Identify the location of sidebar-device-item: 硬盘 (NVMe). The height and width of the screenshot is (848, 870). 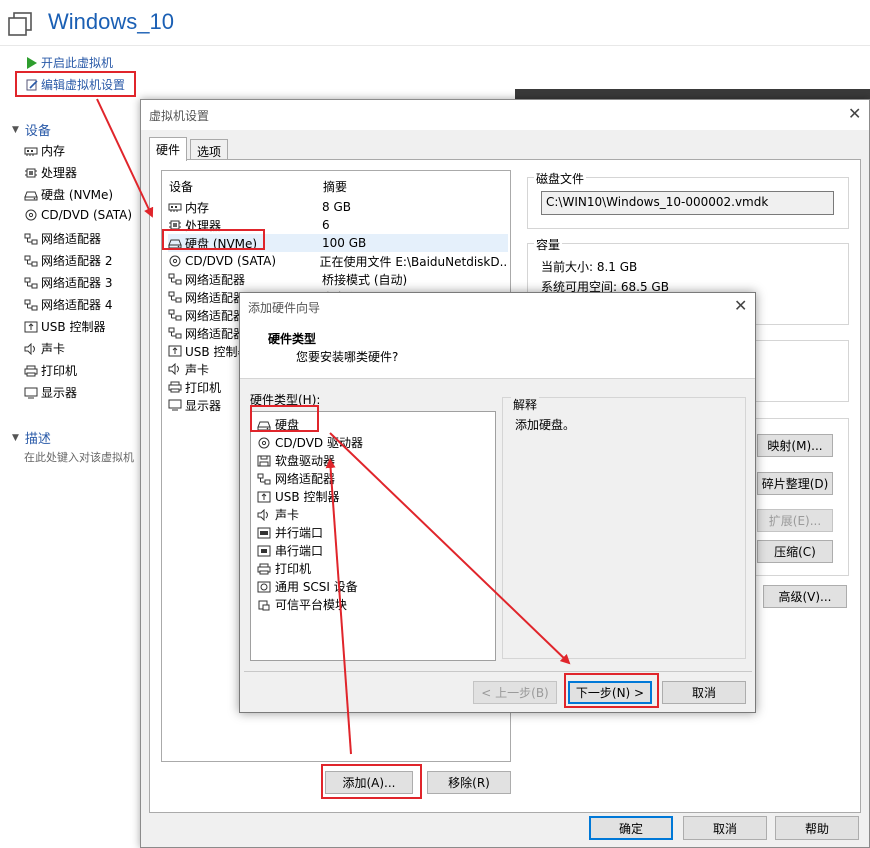
(68, 194).